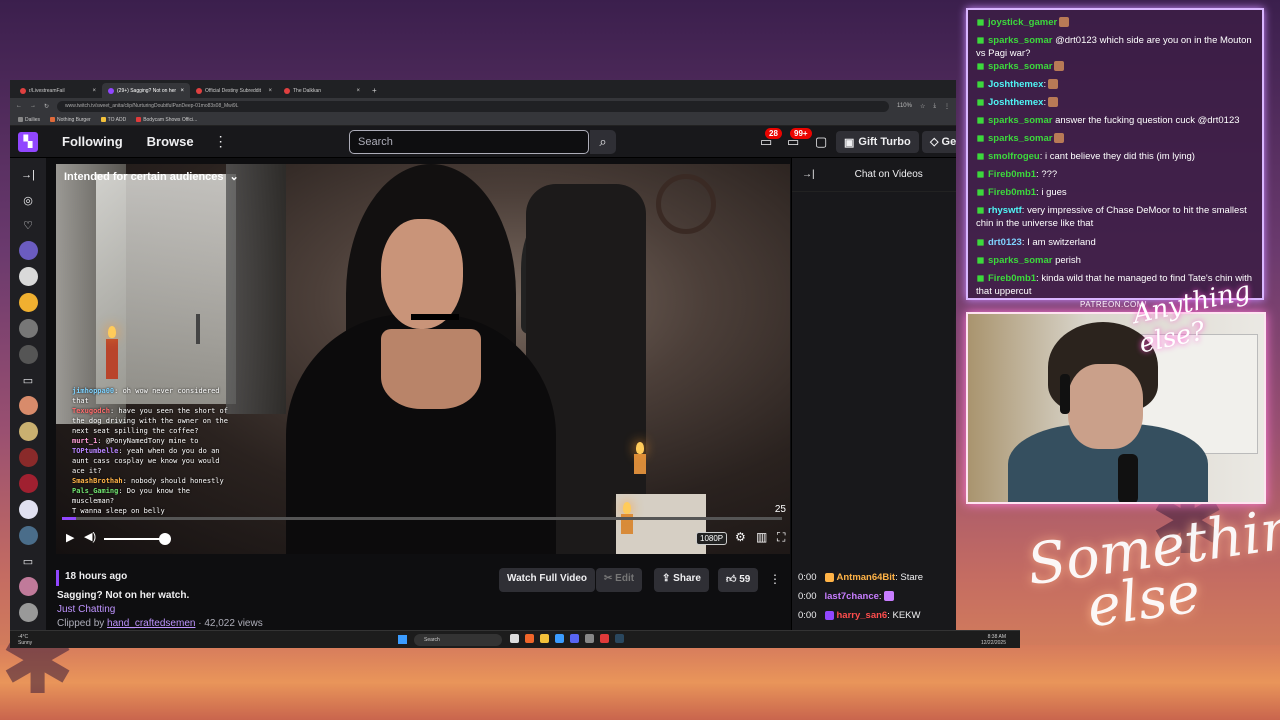  I want to click on volume-slider, so click(134, 539).